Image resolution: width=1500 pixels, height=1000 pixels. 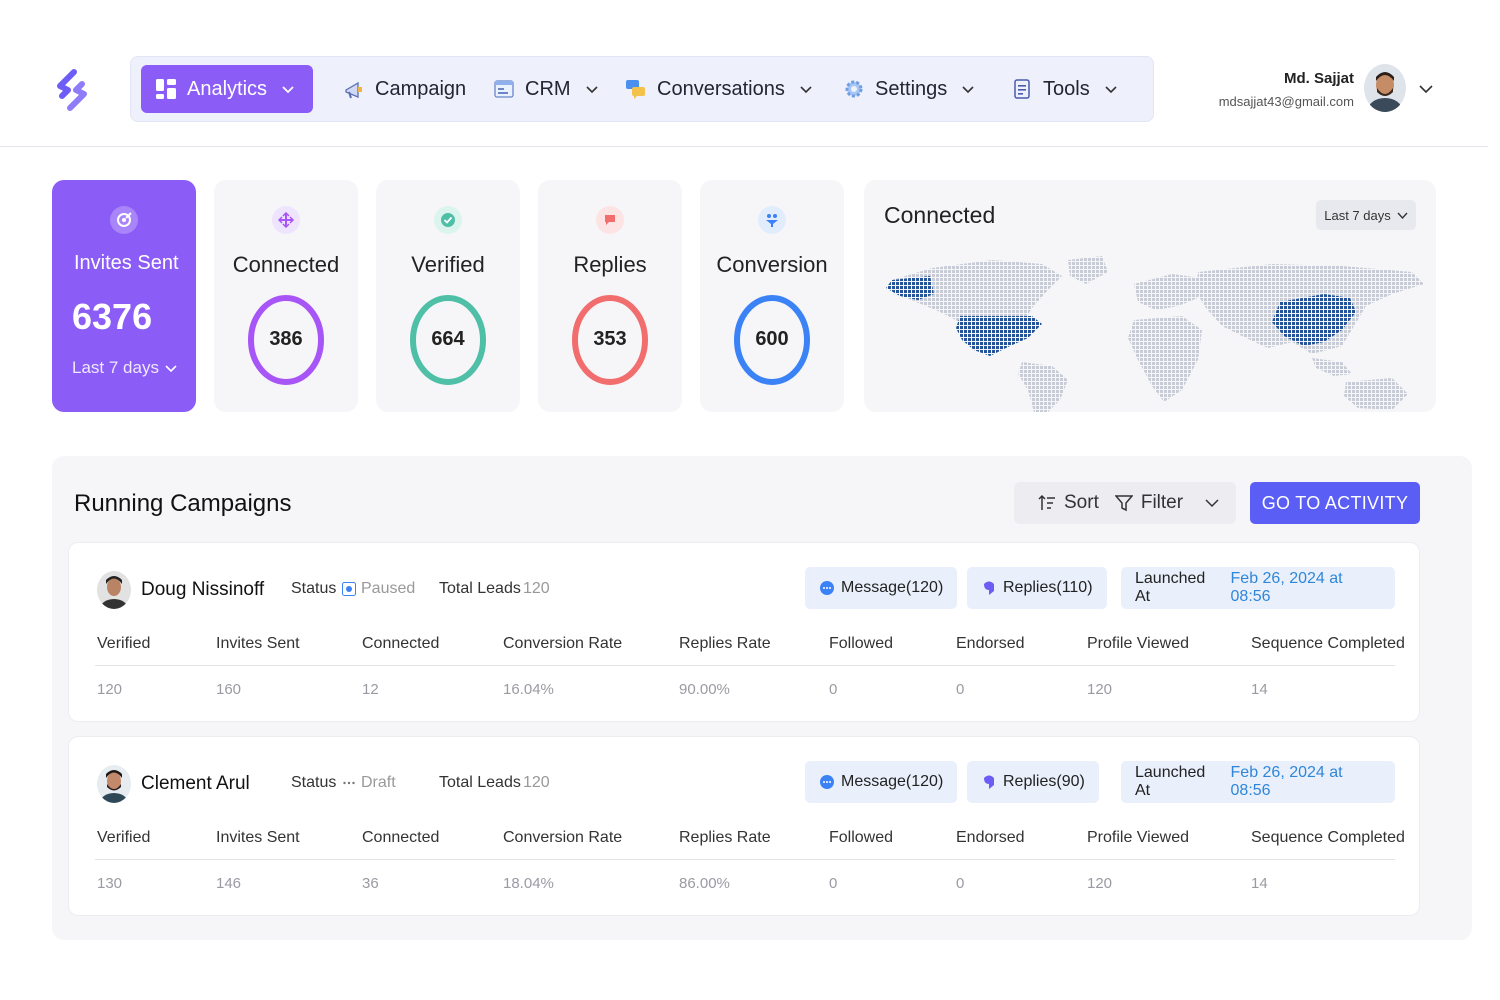 I want to click on stat-cell: 160, so click(x=229, y=689).